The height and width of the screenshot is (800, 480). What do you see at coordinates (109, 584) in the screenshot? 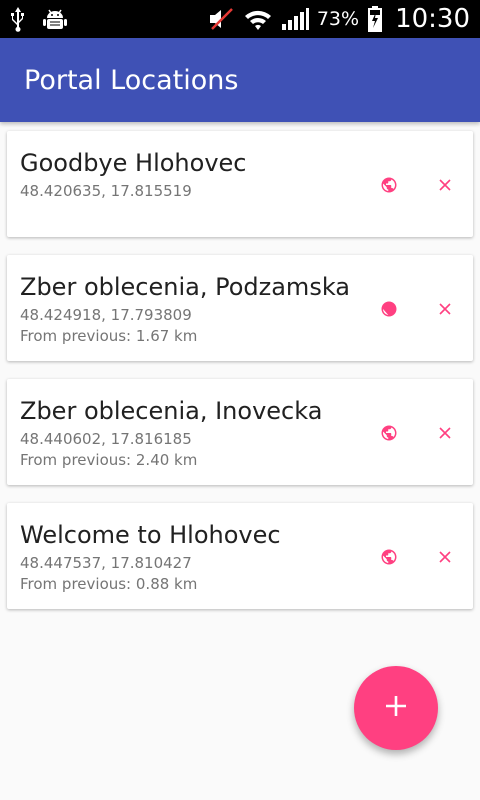
I see `location-distance: From previous: 0.88 km` at bounding box center [109, 584].